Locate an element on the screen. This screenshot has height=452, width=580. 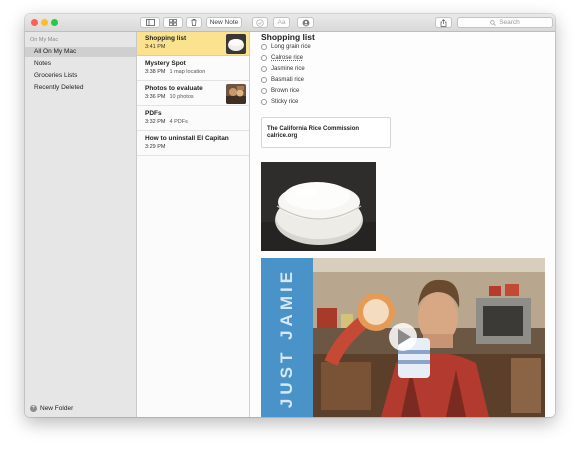
note-item-photos-to-evaluate: Photos to evaluate 3:36 PM 10 photos is located at coordinates (193, 94).